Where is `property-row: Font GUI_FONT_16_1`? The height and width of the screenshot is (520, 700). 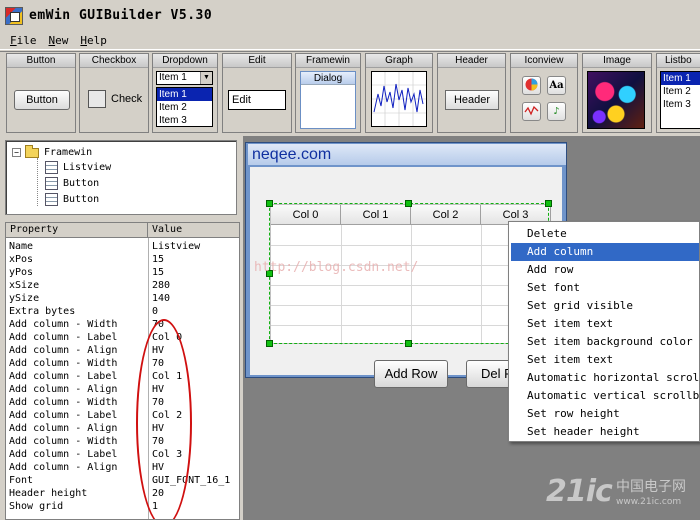 property-row: Font GUI_FONT_16_1 is located at coordinates (122, 480).